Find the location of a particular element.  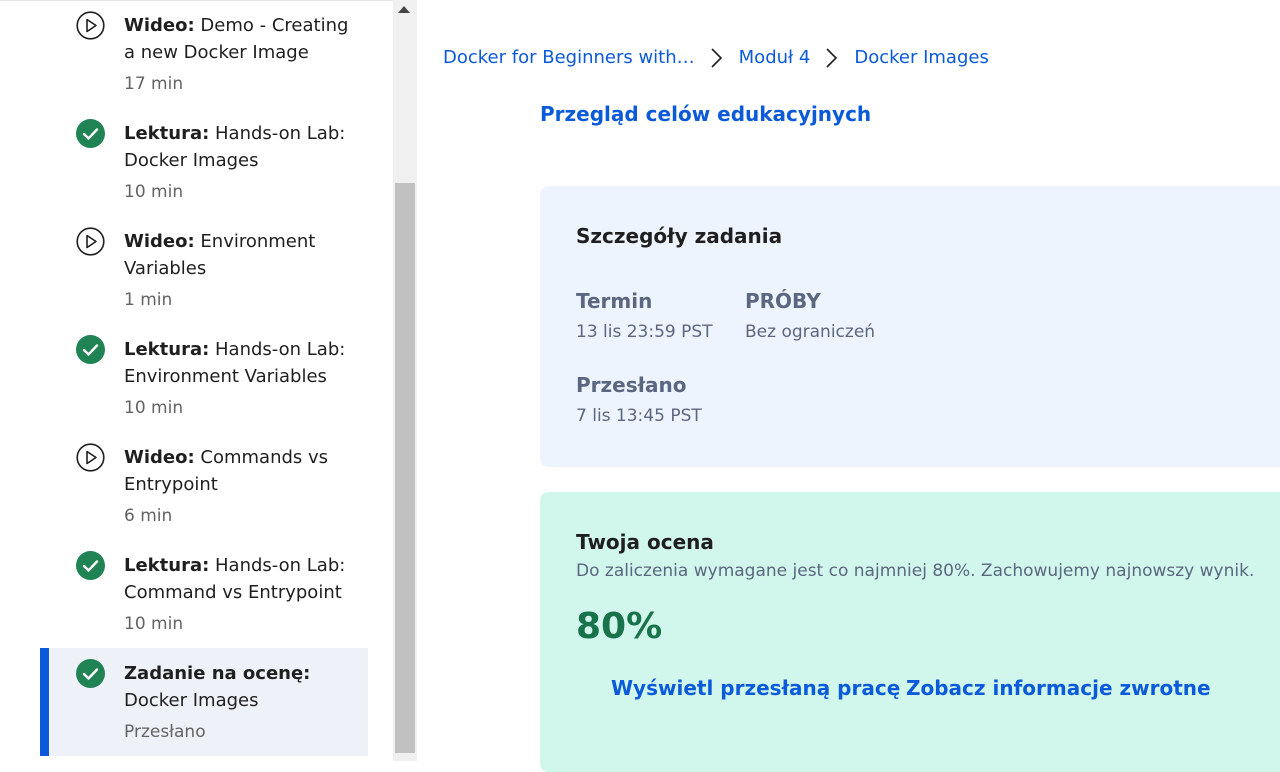

submitted-value: 7 lis 13:45 PST is located at coordinates (639, 416).